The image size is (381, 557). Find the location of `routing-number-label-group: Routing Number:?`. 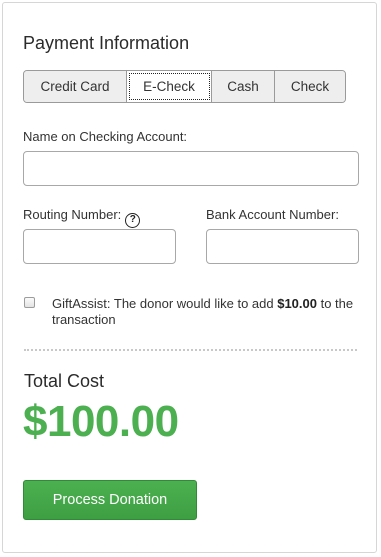

routing-number-label-group: Routing Number:? is located at coordinates (82, 217).